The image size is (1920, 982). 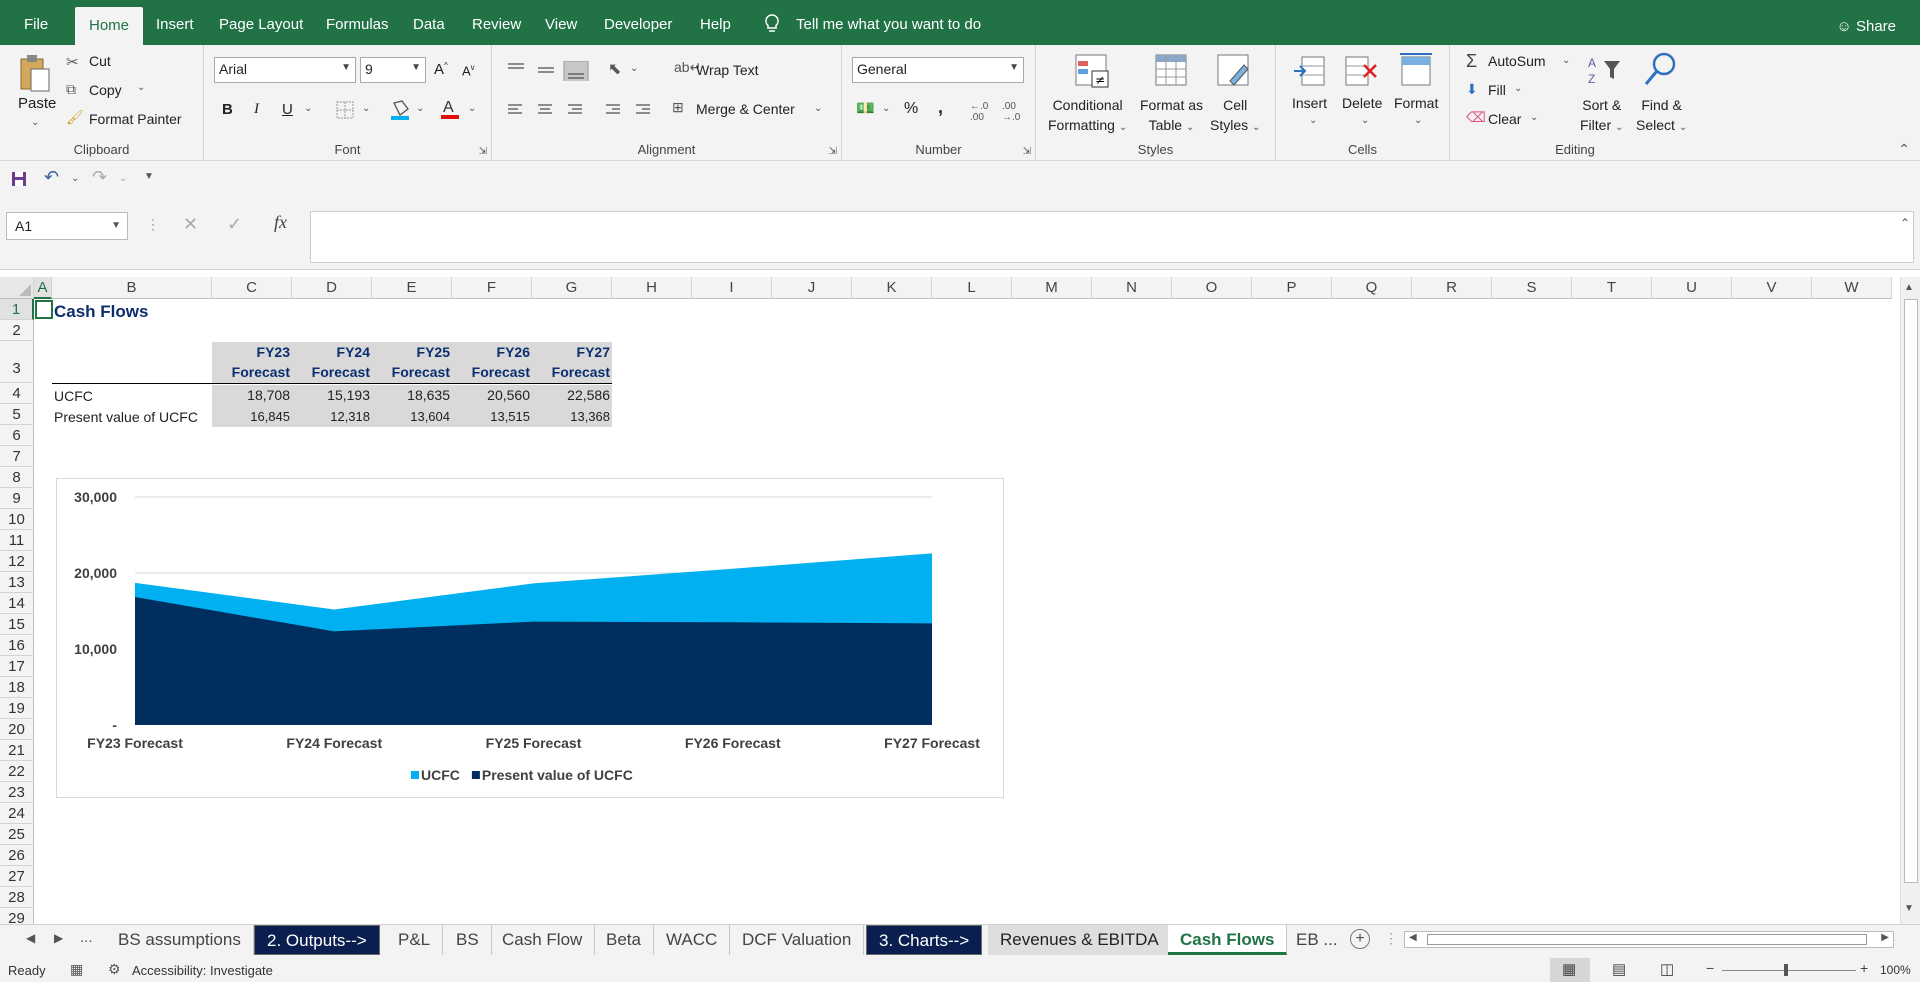 What do you see at coordinates (561, 22) in the screenshot?
I see `tab-view: View` at bounding box center [561, 22].